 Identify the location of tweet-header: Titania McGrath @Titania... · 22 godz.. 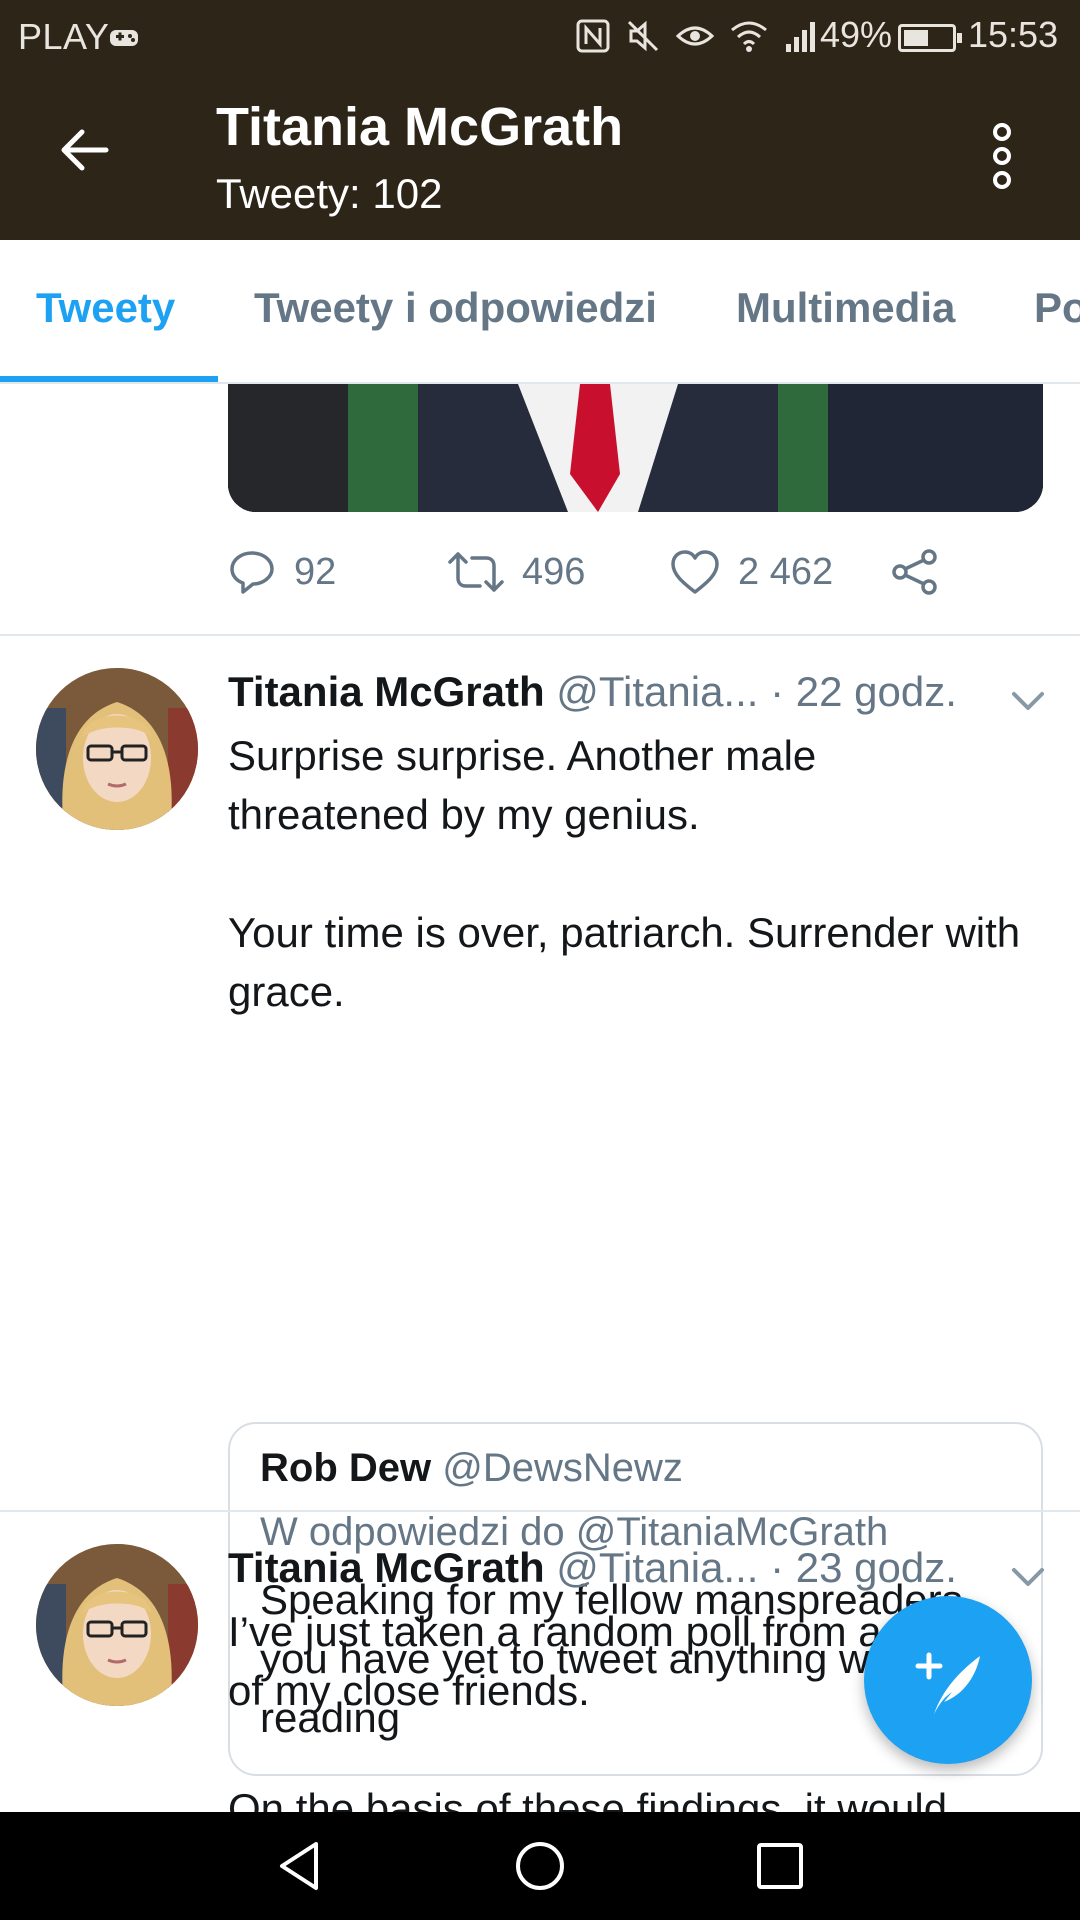
(592, 692).